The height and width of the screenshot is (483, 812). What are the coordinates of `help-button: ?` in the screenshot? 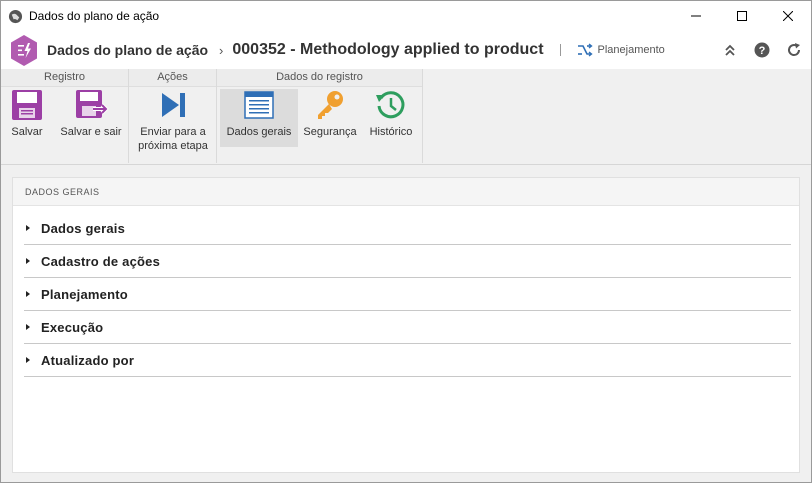 It's located at (762, 50).